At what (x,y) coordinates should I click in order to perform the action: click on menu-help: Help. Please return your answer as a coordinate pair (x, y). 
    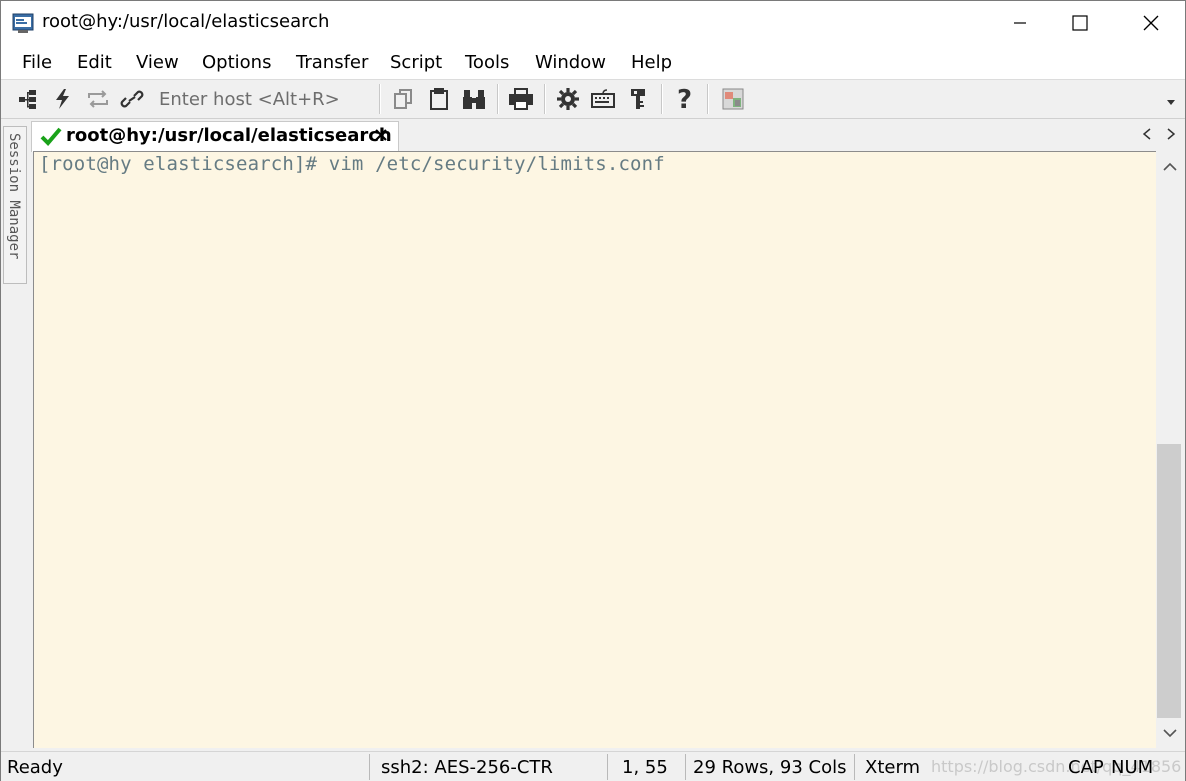
    Looking at the image, I should click on (651, 62).